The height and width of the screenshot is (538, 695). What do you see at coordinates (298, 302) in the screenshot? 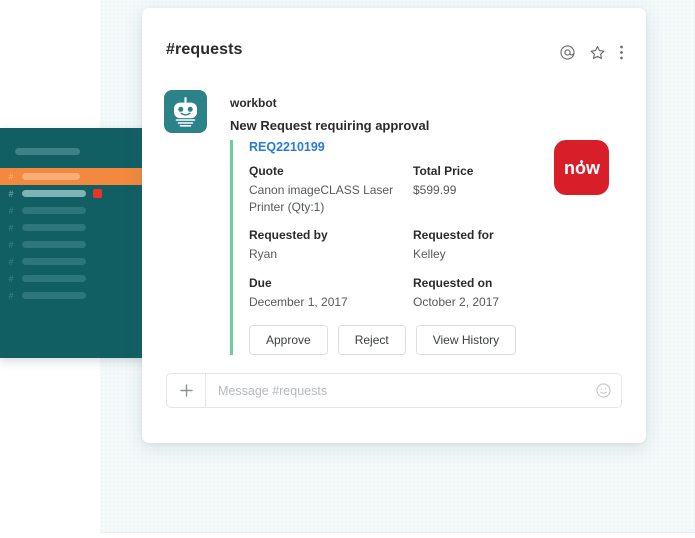
I see `field-value: December 1, 2017` at bounding box center [298, 302].